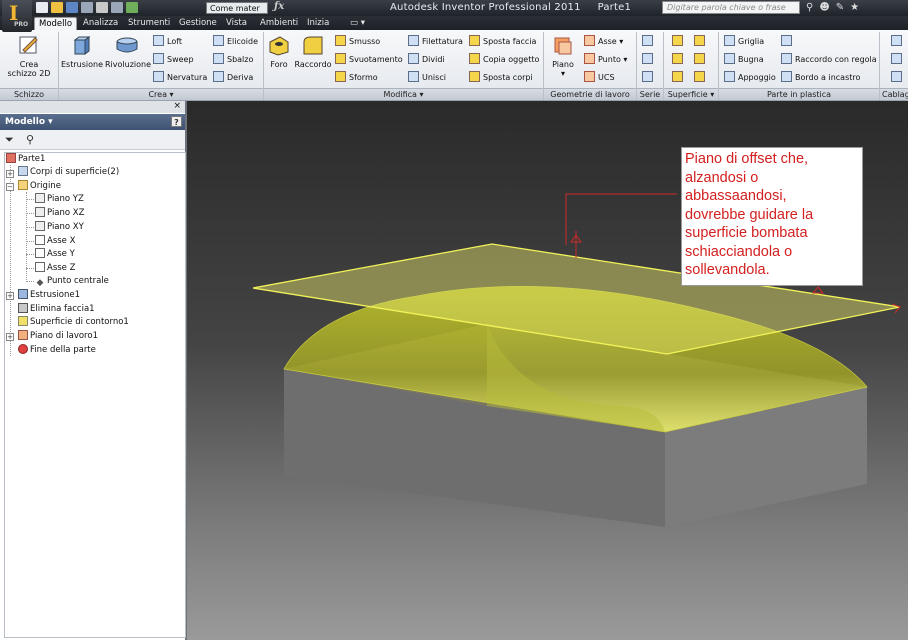 The height and width of the screenshot is (640, 908). I want to click on group-geometrie-di-lavoro: Geometrie di lavoro, so click(590, 94).